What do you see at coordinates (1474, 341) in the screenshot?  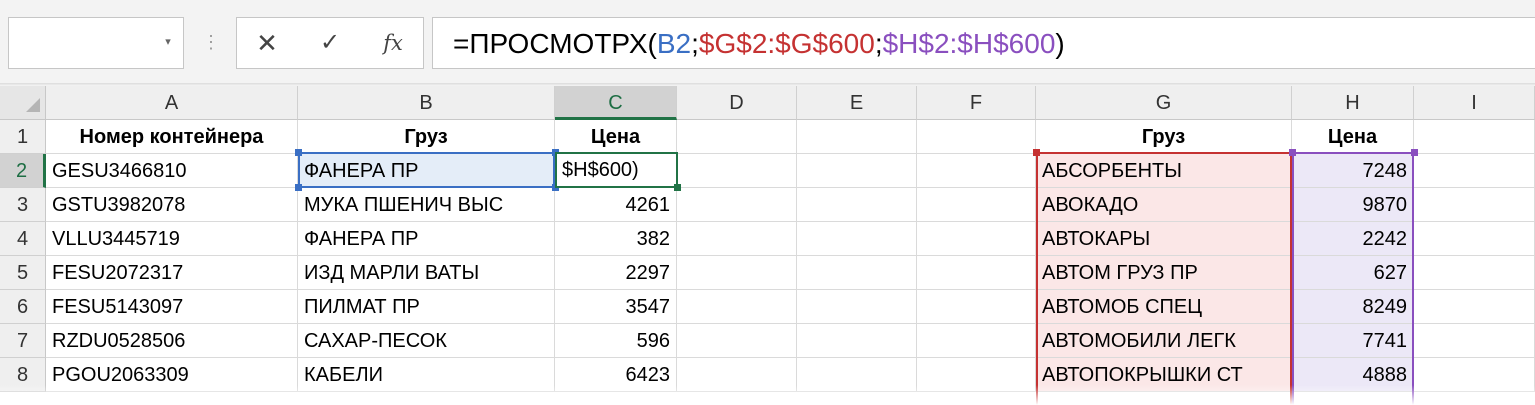 I see `cell-i7` at bounding box center [1474, 341].